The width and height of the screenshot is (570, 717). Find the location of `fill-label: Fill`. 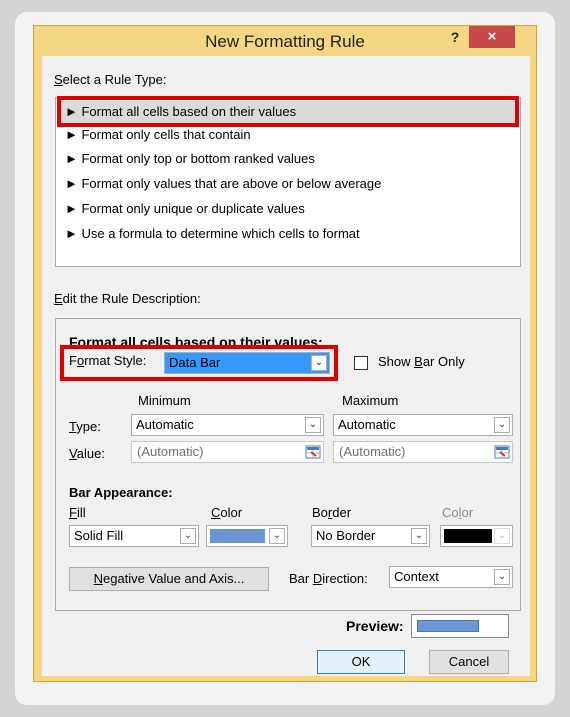

fill-label: Fill is located at coordinates (77, 512).